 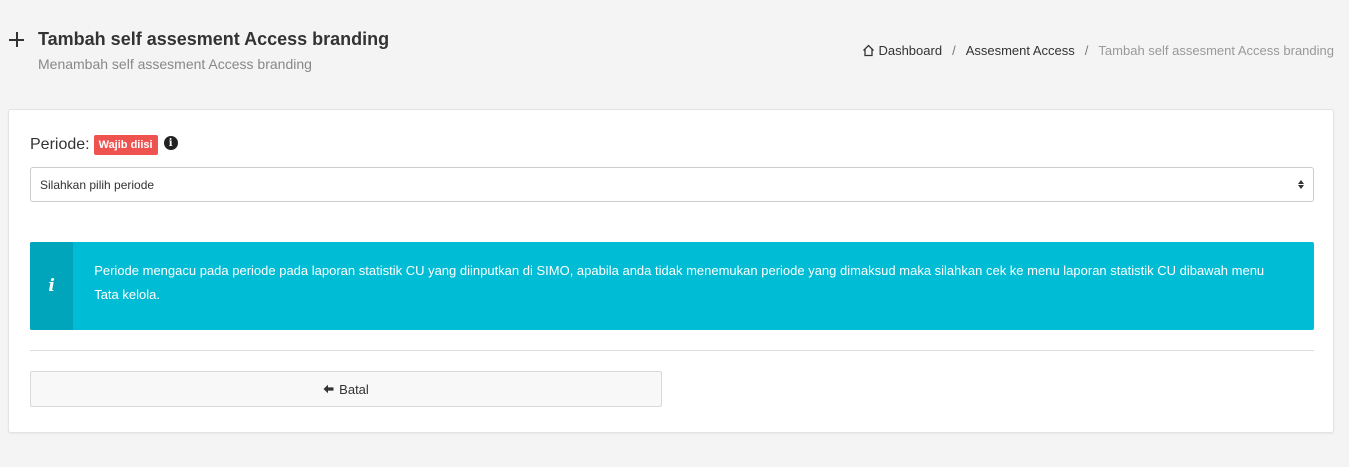 What do you see at coordinates (1216, 50) in the screenshot?
I see `breadcrumb-current: Tambah self assesment Access branding` at bounding box center [1216, 50].